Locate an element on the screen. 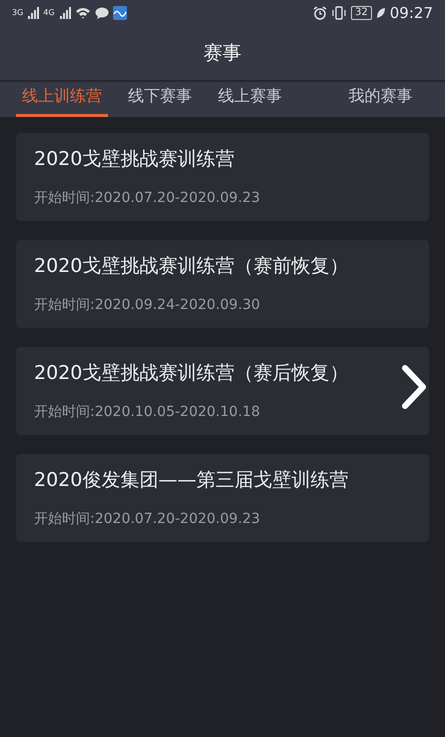  event-card: 2020戈壁挑战赛训练营（赛前恢复） 开始时间:2020.09.24-2020.09.30 is located at coordinates (222, 284).